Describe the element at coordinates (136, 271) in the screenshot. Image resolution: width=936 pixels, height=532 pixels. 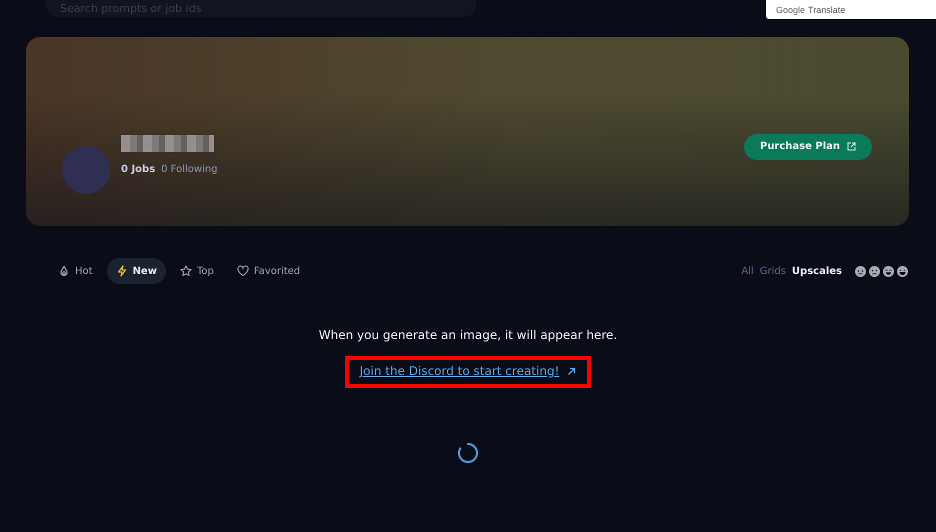
I see `feed-tab: New` at that location.